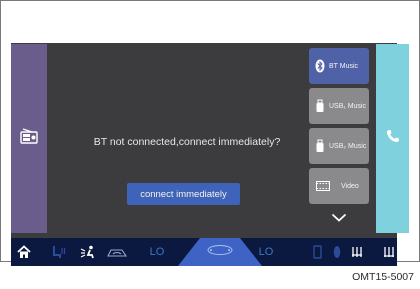  I want to click on source-usb1-music: USB₁ Music, so click(339, 106).